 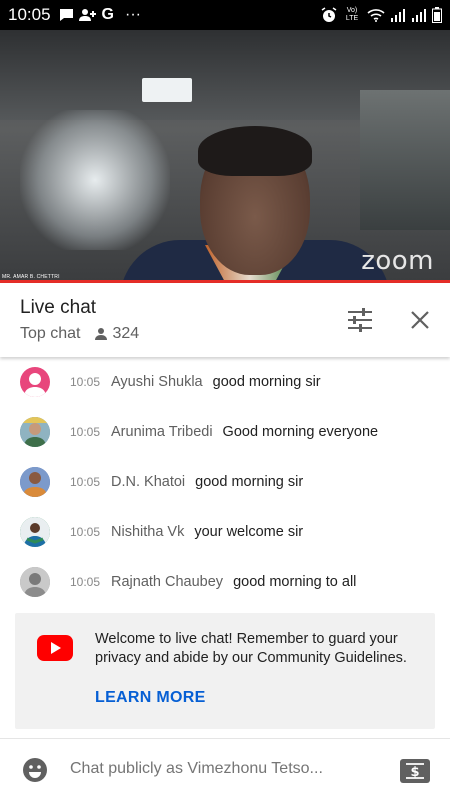 What do you see at coordinates (437, 15) in the screenshot?
I see `battery-icon` at bounding box center [437, 15].